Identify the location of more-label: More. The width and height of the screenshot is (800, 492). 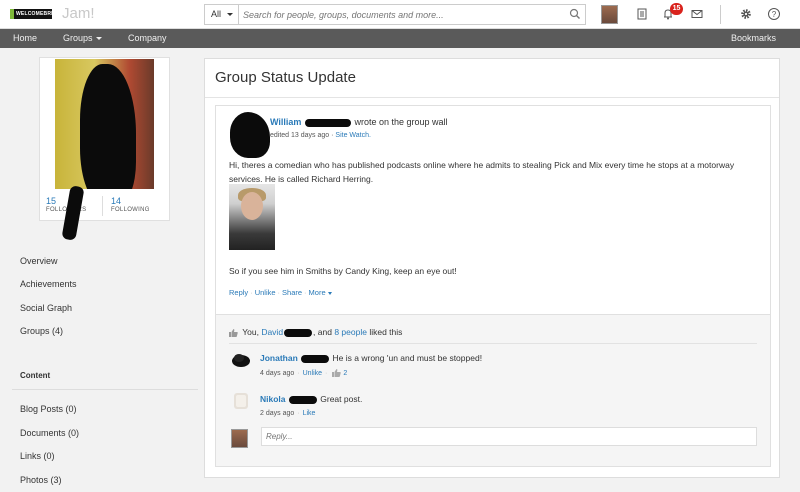
(317, 292).